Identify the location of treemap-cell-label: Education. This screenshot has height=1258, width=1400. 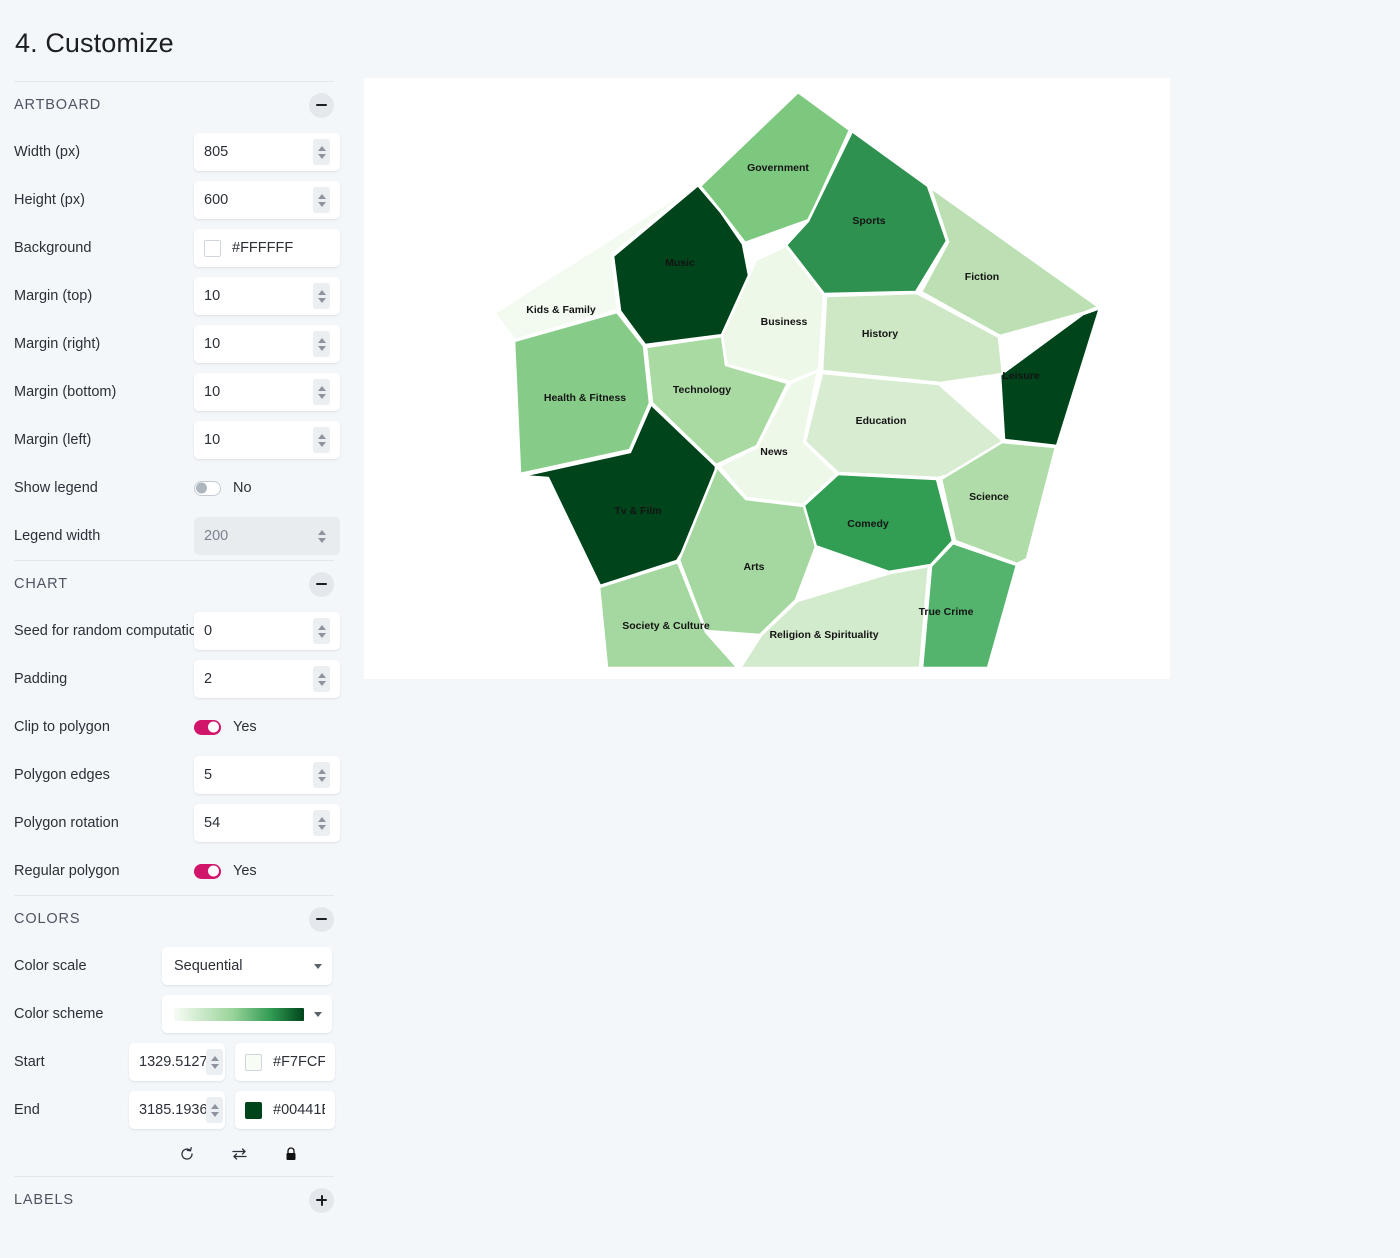
(881, 421).